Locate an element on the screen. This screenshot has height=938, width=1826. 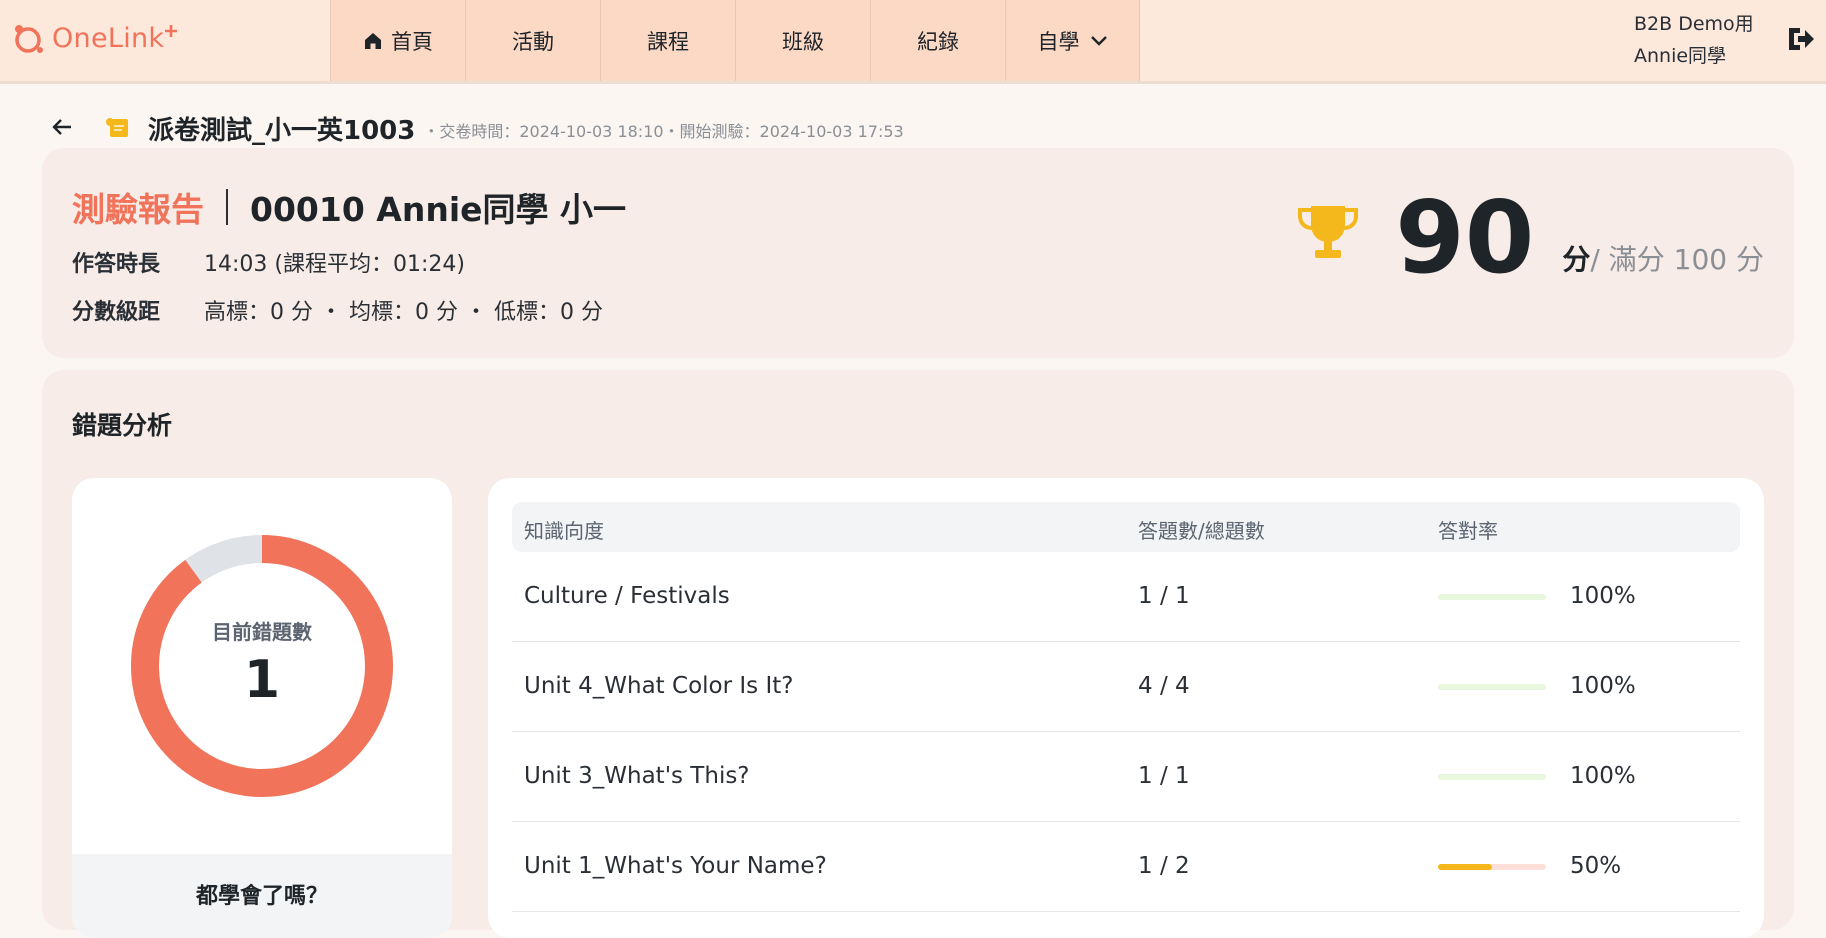
arrow-left-icon is located at coordinates (61, 127).